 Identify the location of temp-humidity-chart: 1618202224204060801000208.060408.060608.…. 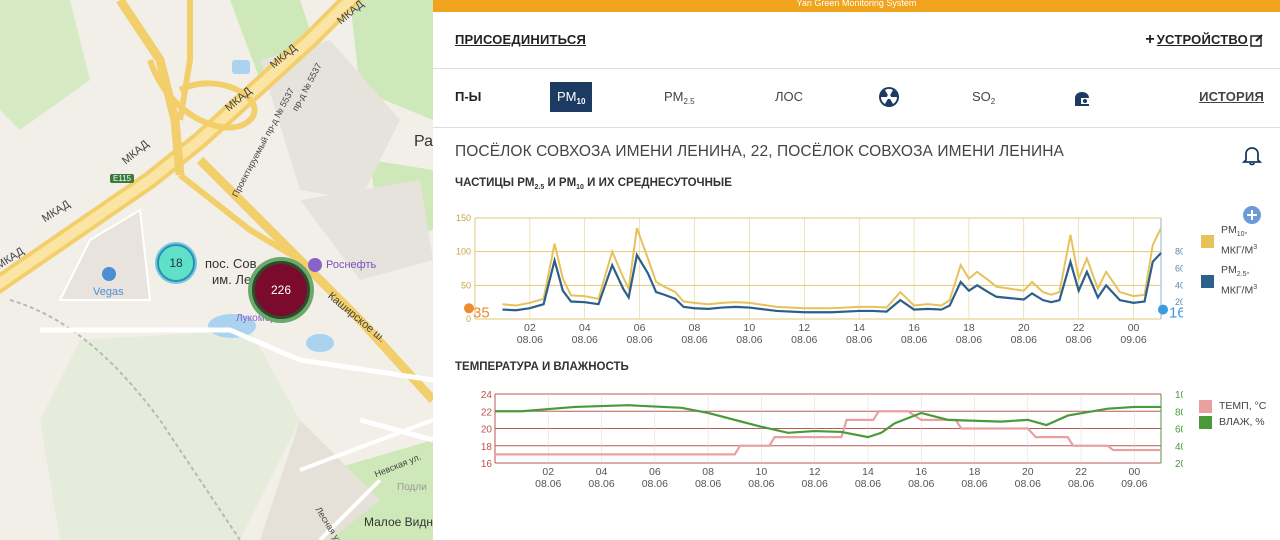
(808, 440).